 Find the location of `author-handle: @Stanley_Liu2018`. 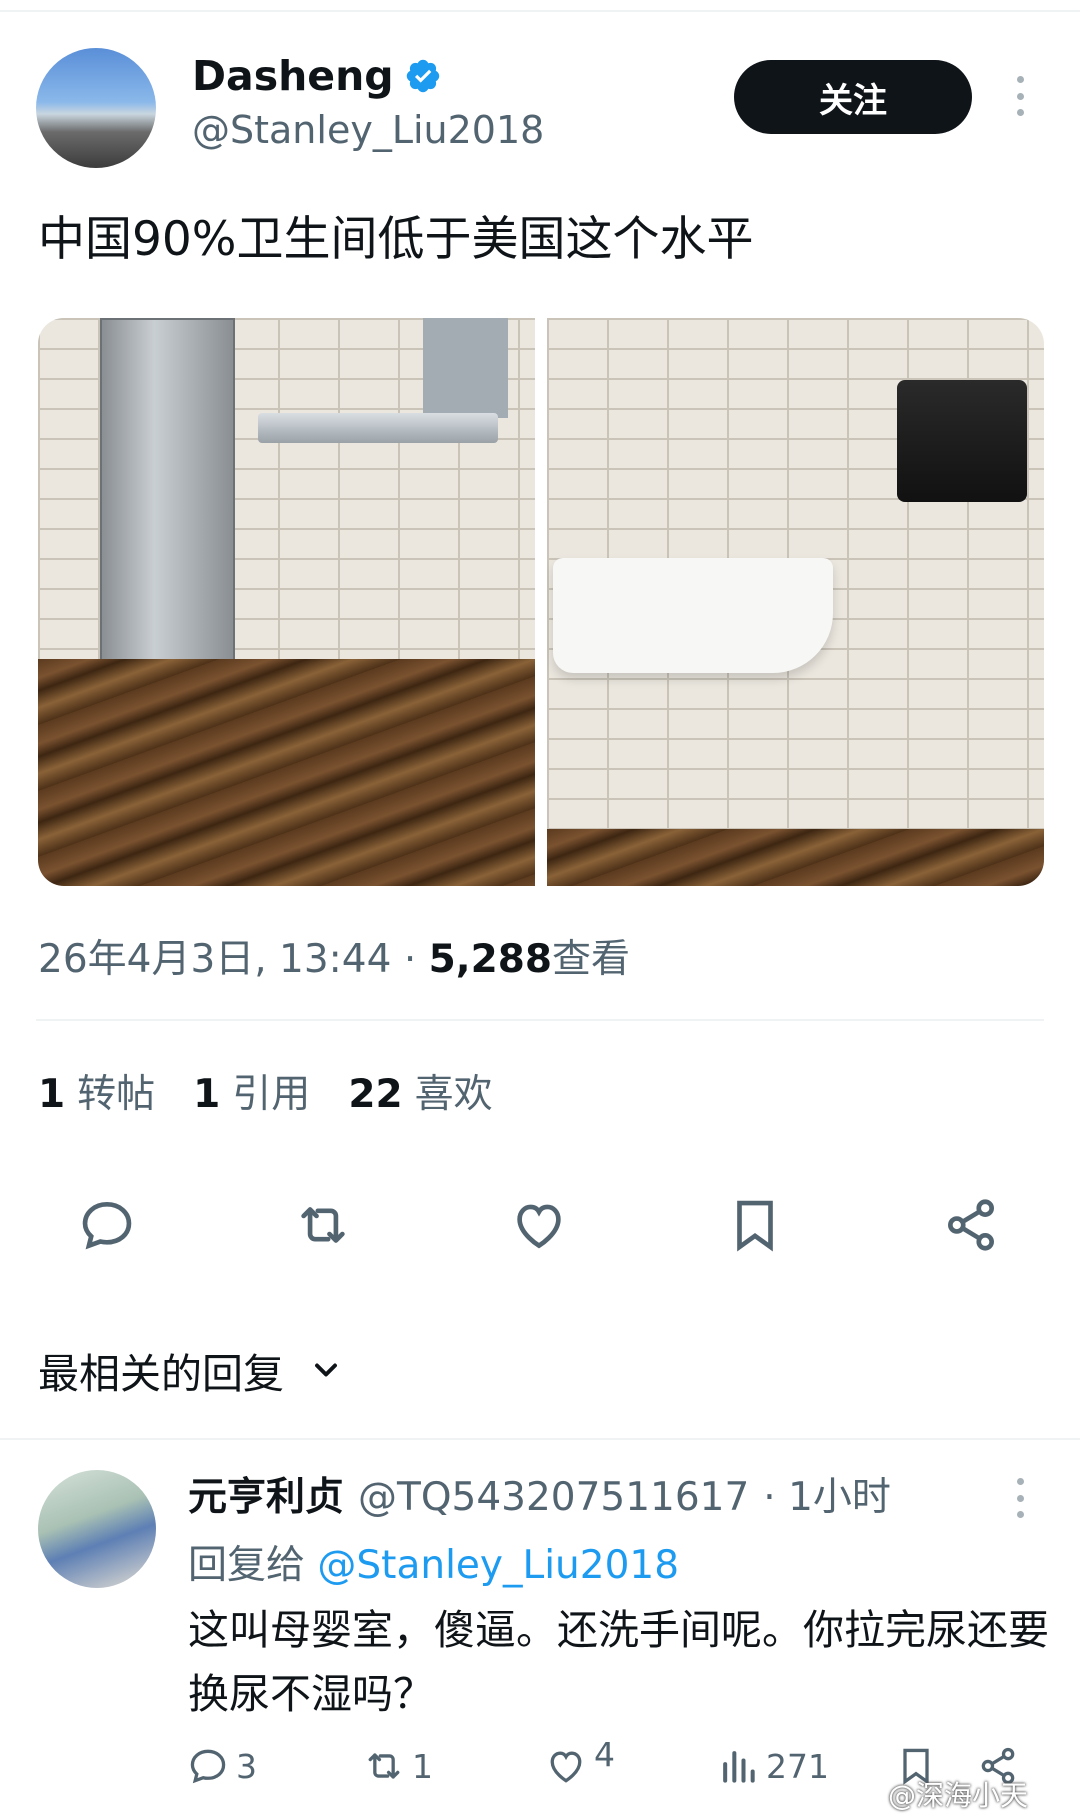

author-handle: @Stanley_Liu2018 is located at coordinates (368, 130).